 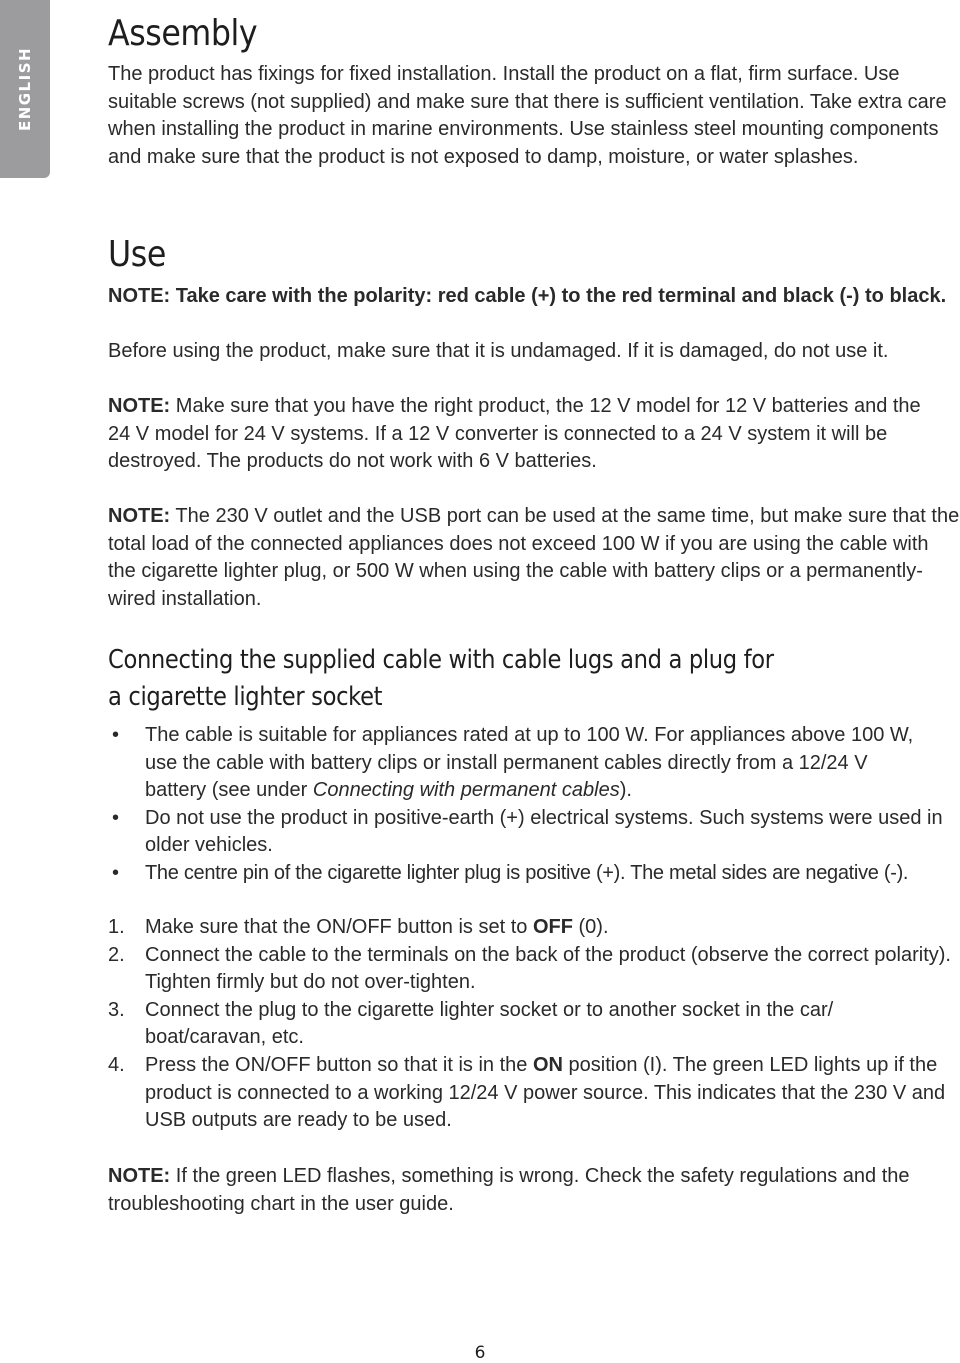 I want to click on connecting-heading-line2: a cigarette lighter socket, so click(x=245, y=697).